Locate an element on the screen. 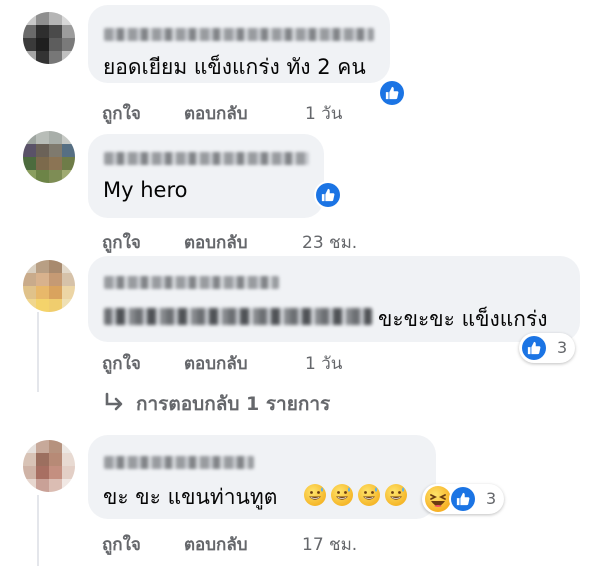 Image resolution: width=600 pixels, height=566 pixels. comment-bubble: ยอดเยียม แข็งแกร่ง ทัง 2 คน is located at coordinates (239, 44).